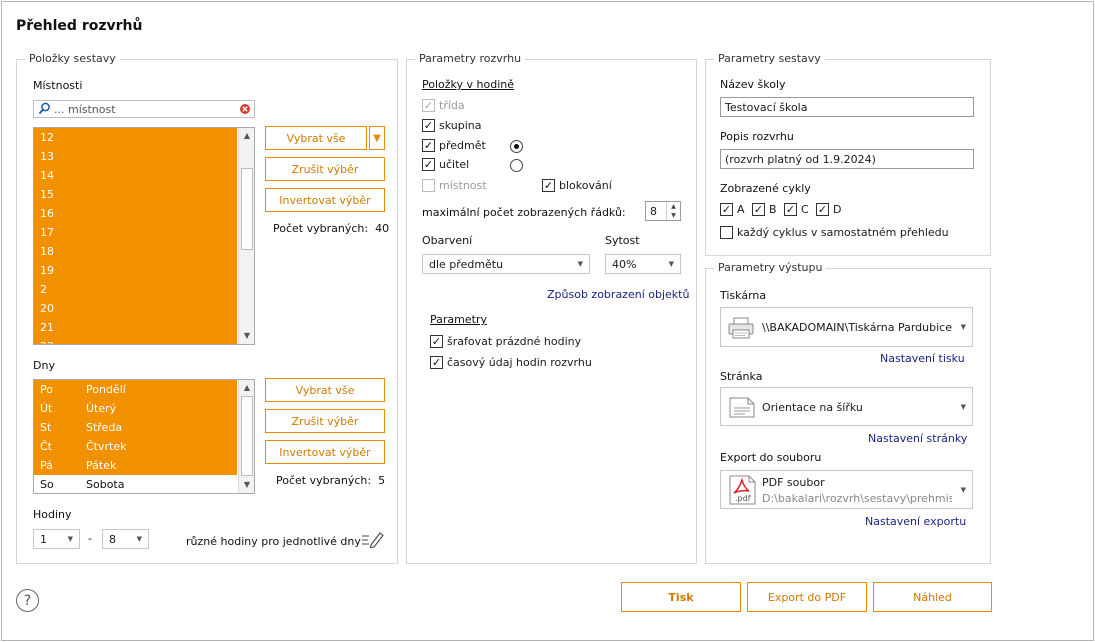  What do you see at coordinates (428, 185) in the screenshot?
I see `checkbox-box` at bounding box center [428, 185].